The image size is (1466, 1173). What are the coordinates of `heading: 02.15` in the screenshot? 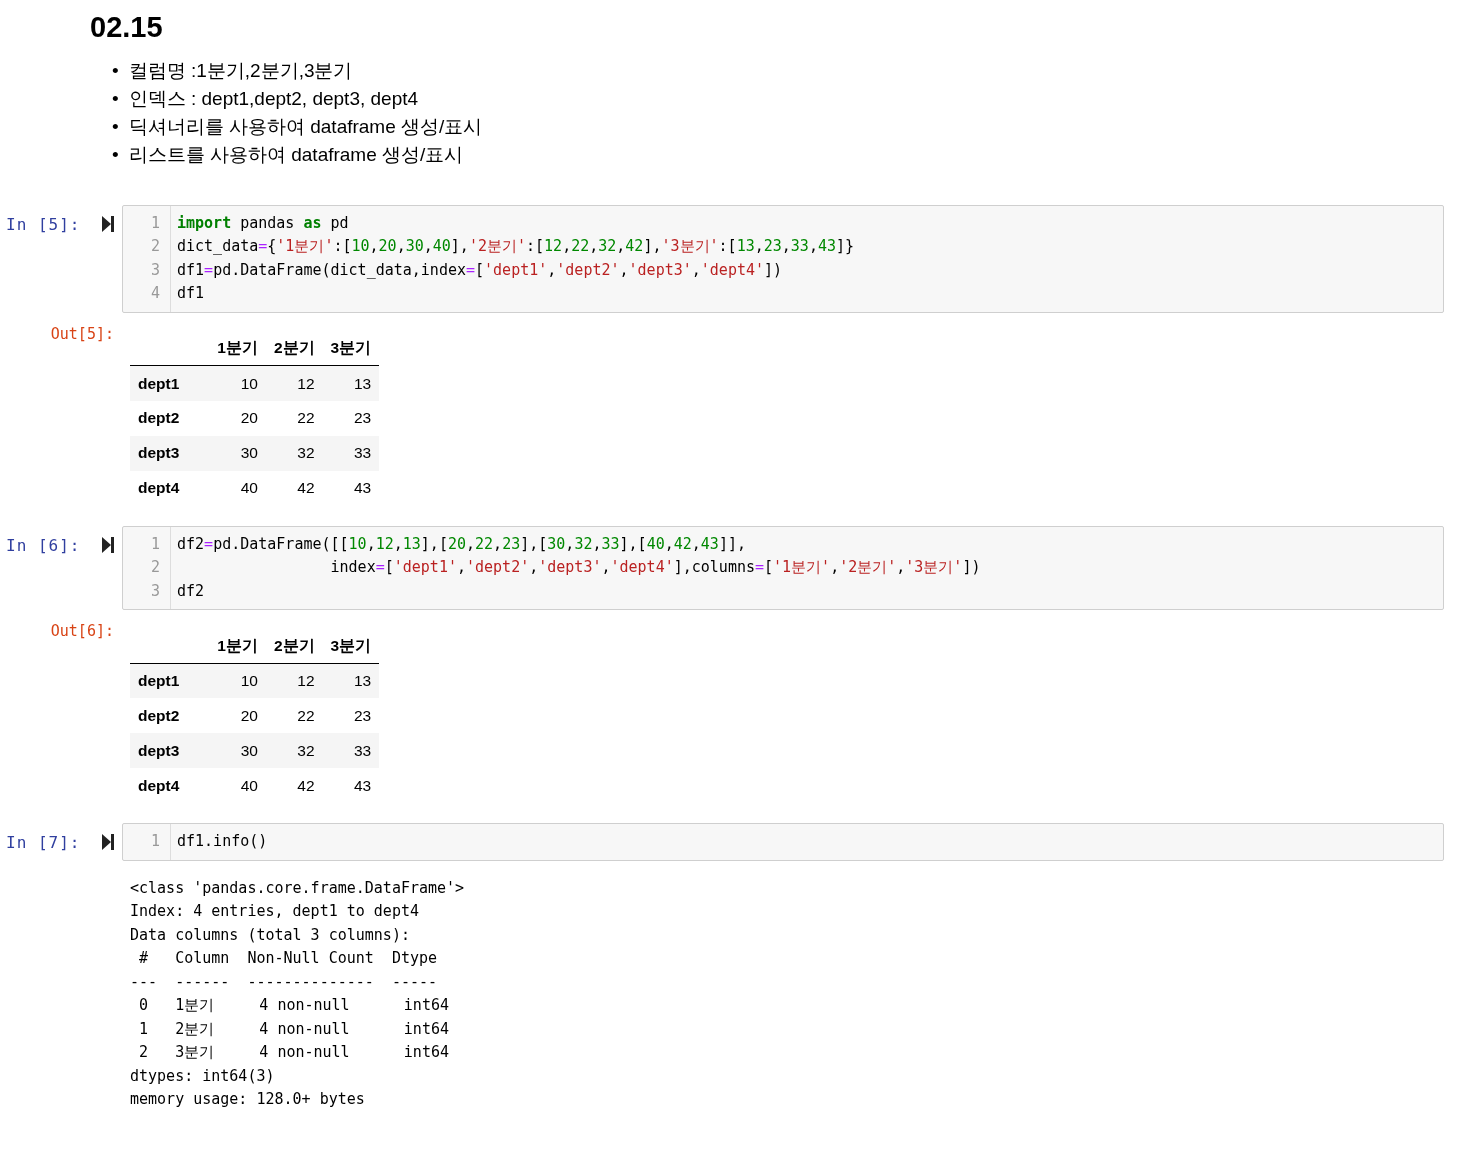 It's located at (127, 27).